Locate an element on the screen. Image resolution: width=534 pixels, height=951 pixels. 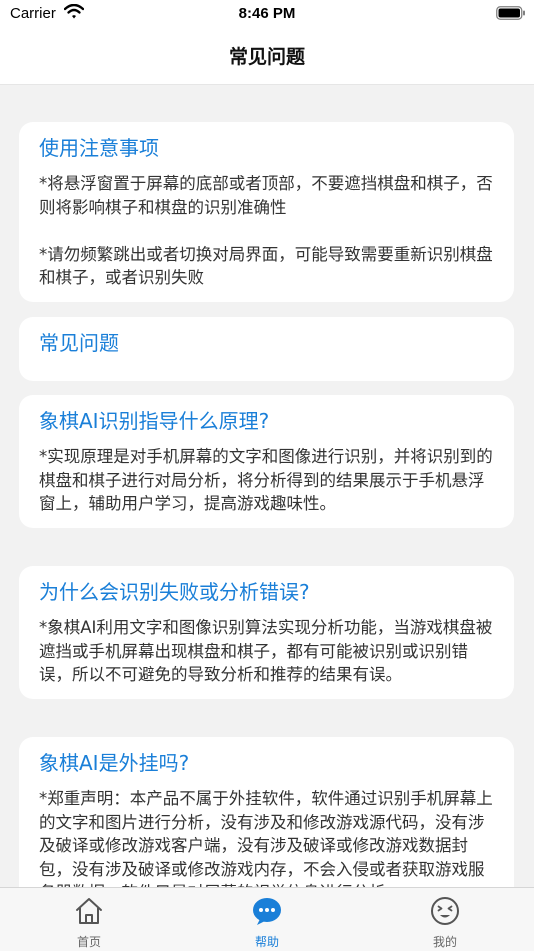
home-icon is located at coordinates (89, 911).